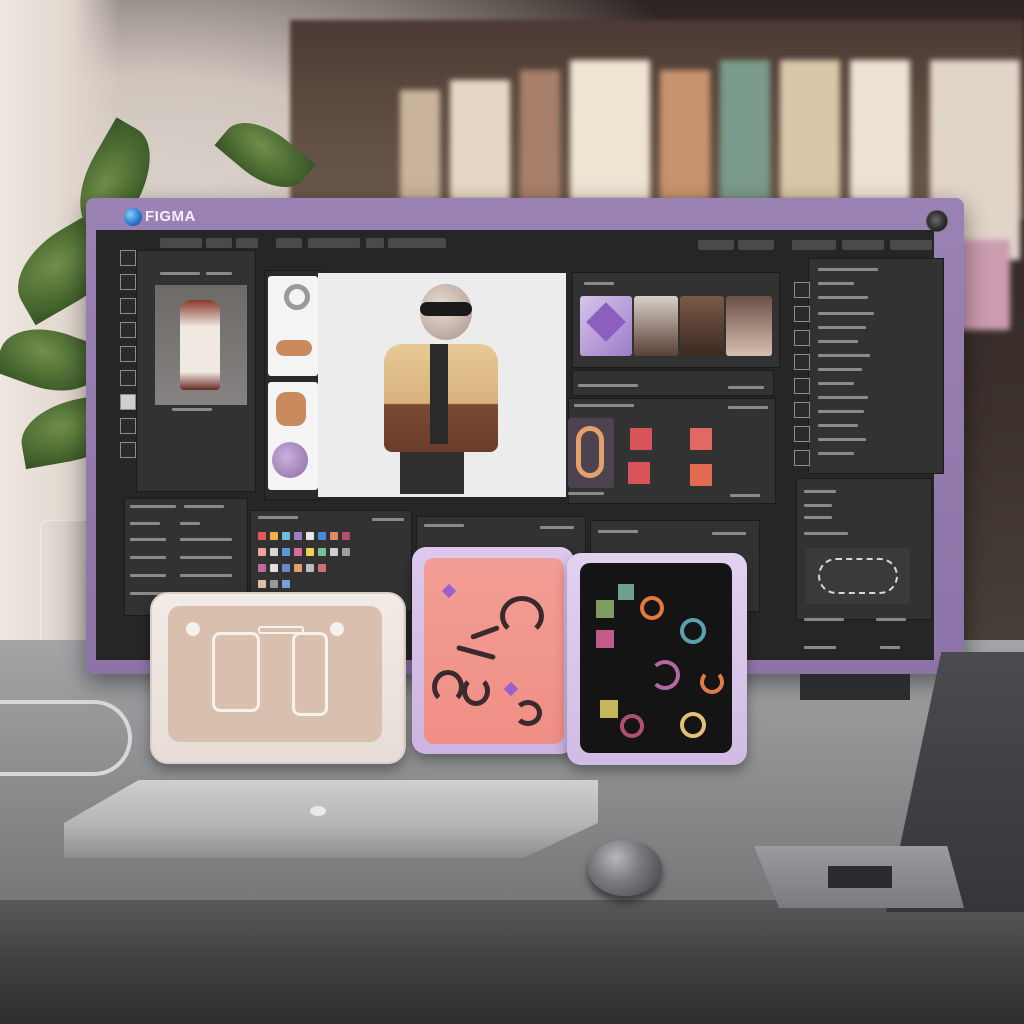 The height and width of the screenshot is (1024, 1024). What do you see at coordinates (937, 221) in the screenshot?
I see `power-icon` at bounding box center [937, 221].